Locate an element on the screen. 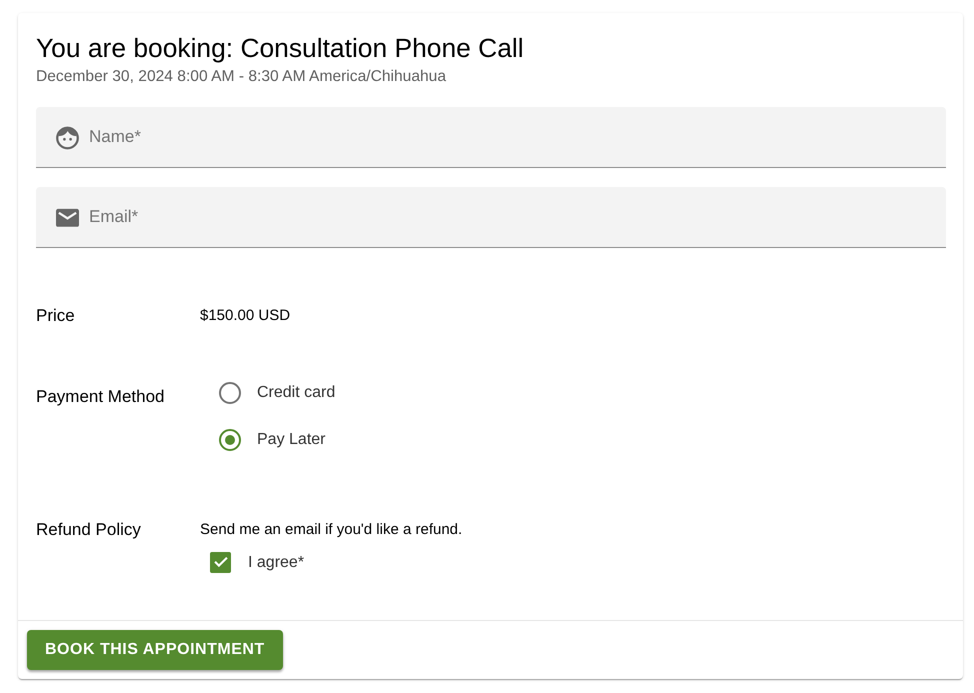 This screenshot has height=693, width=974. option-label: Credit card is located at coordinates (296, 392).